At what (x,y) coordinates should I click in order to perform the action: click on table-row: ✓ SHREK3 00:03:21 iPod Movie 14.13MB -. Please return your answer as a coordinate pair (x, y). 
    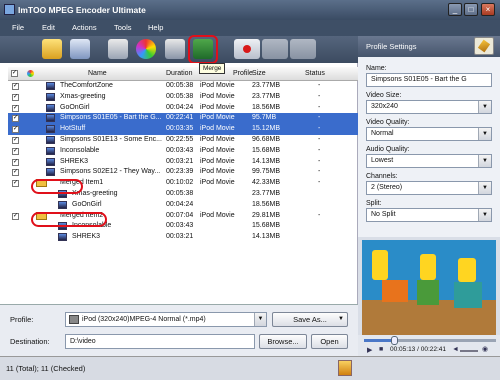
    Looking at the image, I should click on (183, 162).